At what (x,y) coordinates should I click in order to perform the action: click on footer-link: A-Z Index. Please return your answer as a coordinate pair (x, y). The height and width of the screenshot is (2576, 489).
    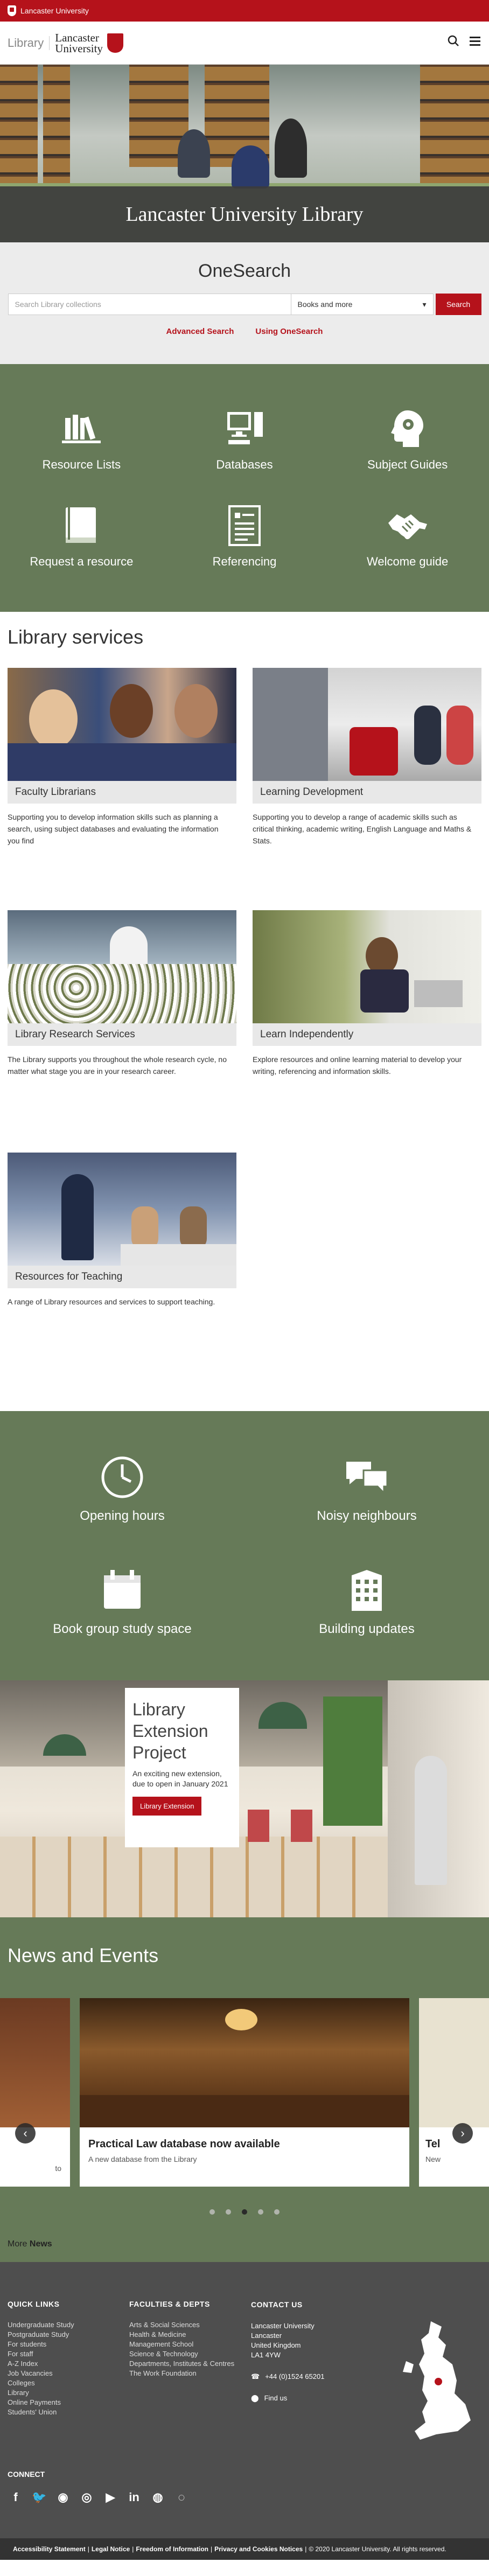
    Looking at the image, I should click on (68, 2364).